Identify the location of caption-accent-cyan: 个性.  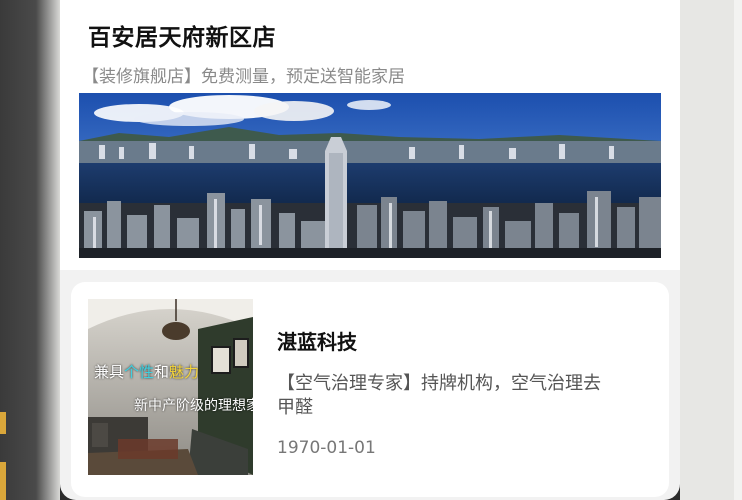
(139, 372).